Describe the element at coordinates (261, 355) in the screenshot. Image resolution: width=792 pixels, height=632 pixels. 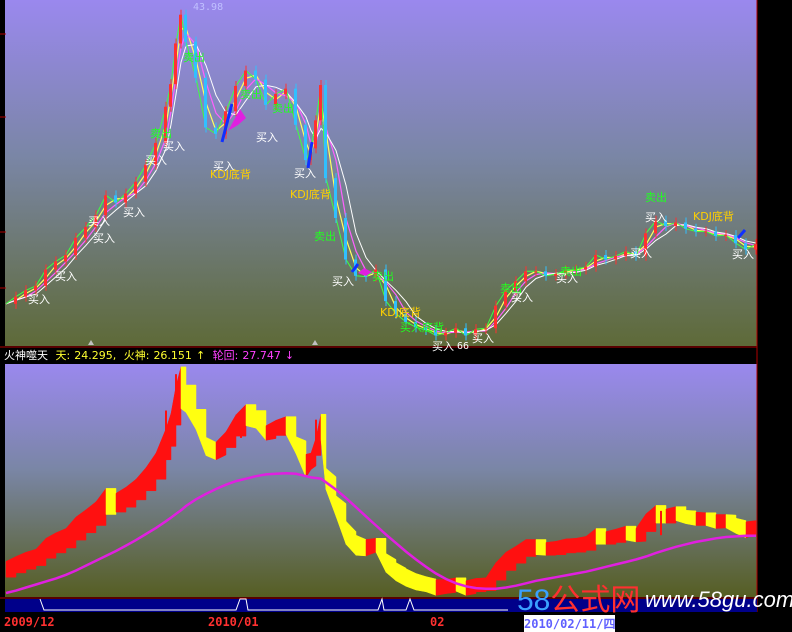
I see `lunhui-value: 27.747` at that location.